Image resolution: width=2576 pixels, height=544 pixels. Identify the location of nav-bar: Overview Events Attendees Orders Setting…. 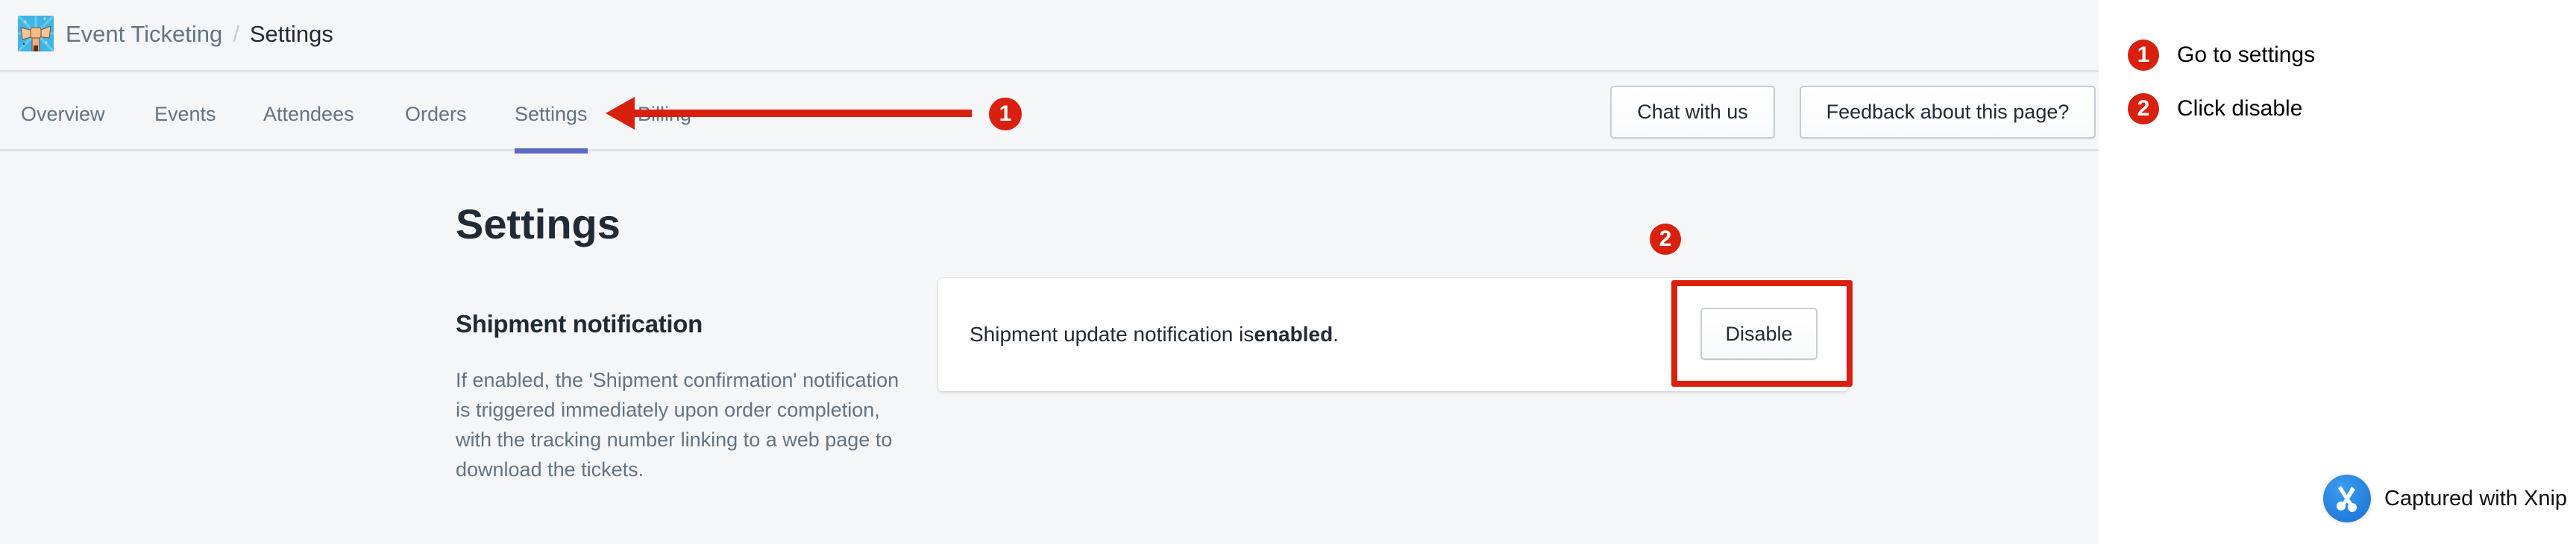
(1050, 113).